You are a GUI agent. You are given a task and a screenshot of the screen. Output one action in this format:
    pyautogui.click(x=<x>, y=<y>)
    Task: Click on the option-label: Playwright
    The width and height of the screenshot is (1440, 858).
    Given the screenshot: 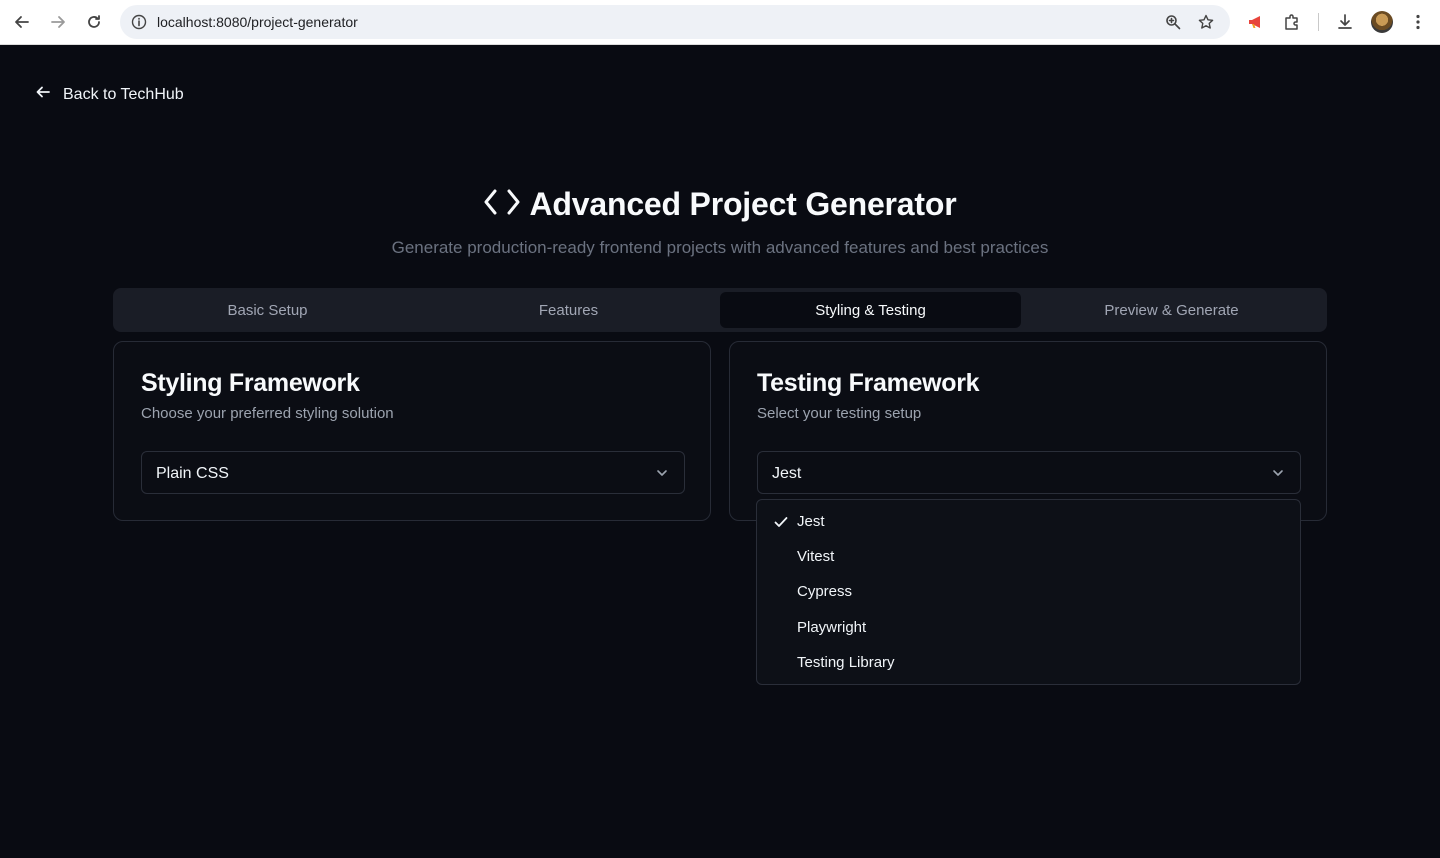 What is the action you would take?
    pyautogui.click(x=832, y=627)
    